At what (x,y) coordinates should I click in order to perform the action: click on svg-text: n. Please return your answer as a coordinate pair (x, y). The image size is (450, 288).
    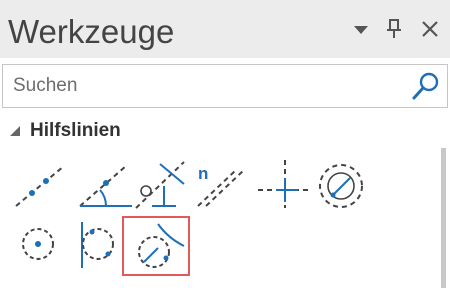
    Looking at the image, I should click on (203, 173).